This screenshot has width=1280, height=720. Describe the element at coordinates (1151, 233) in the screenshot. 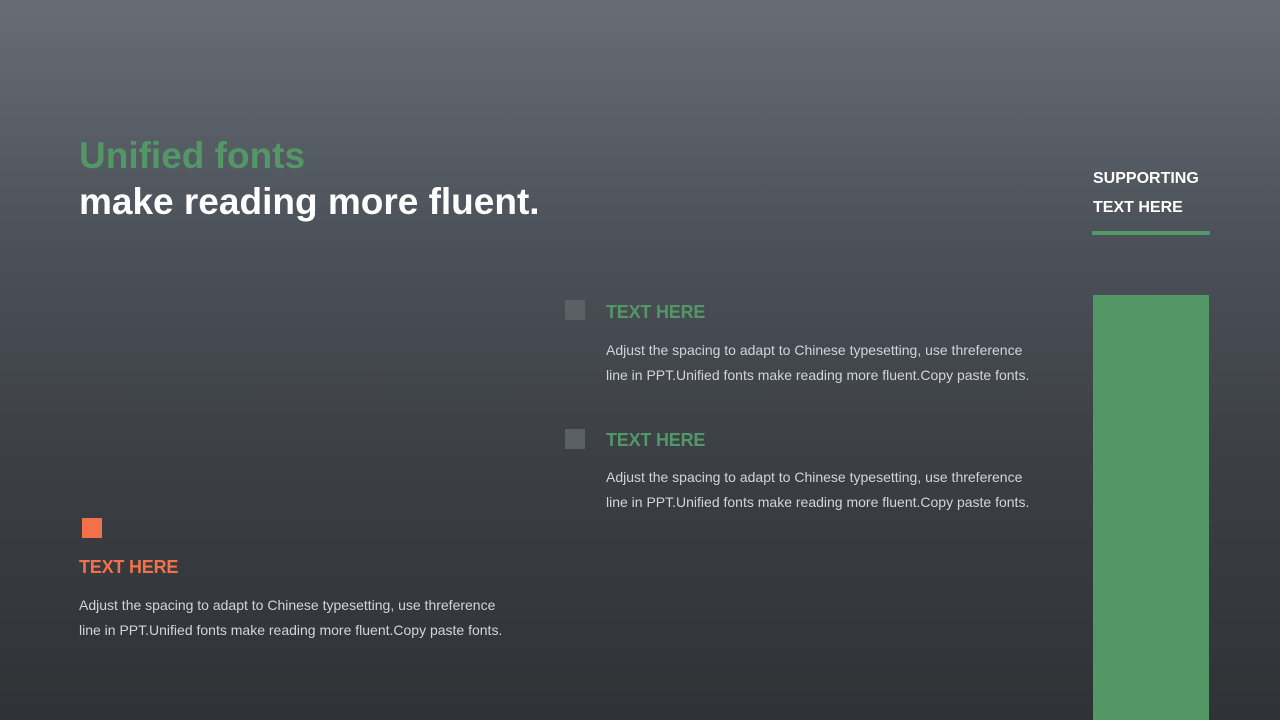

I see `supporting-underline` at that location.